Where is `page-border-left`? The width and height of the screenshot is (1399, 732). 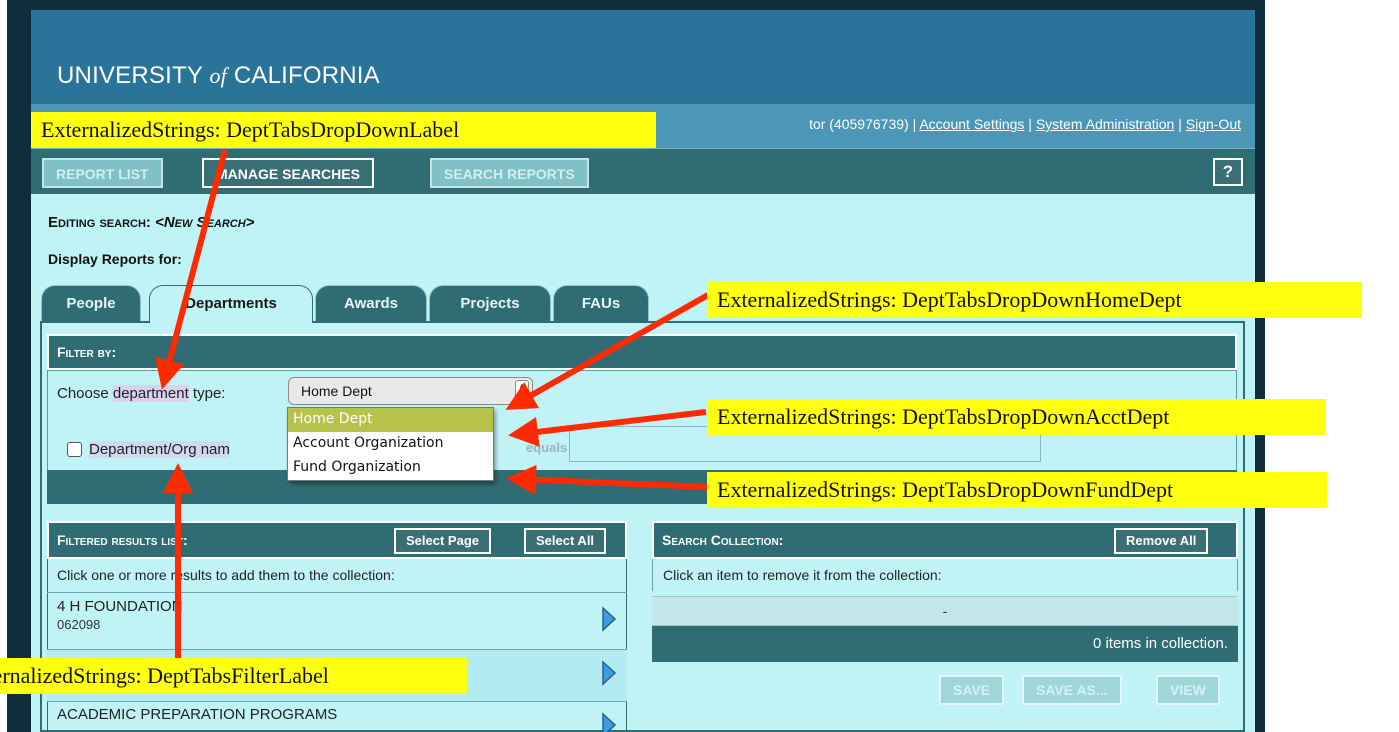 page-border-left is located at coordinates (19, 366).